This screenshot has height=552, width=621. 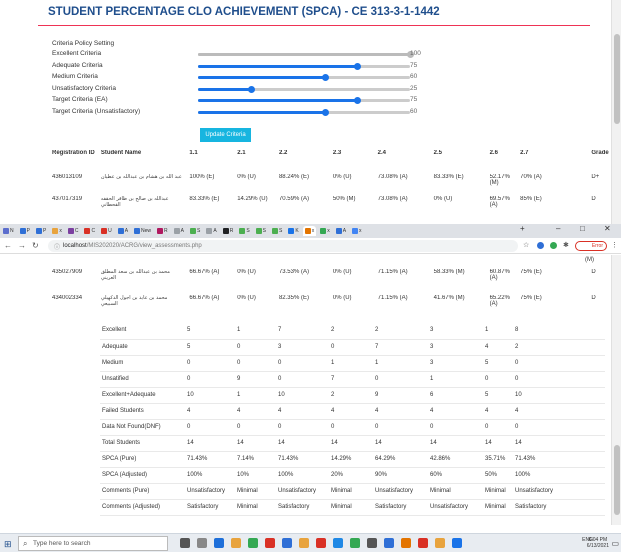 What do you see at coordinates (67, 199) in the screenshot?
I see `table-cell: 437017319` at bounding box center [67, 199].